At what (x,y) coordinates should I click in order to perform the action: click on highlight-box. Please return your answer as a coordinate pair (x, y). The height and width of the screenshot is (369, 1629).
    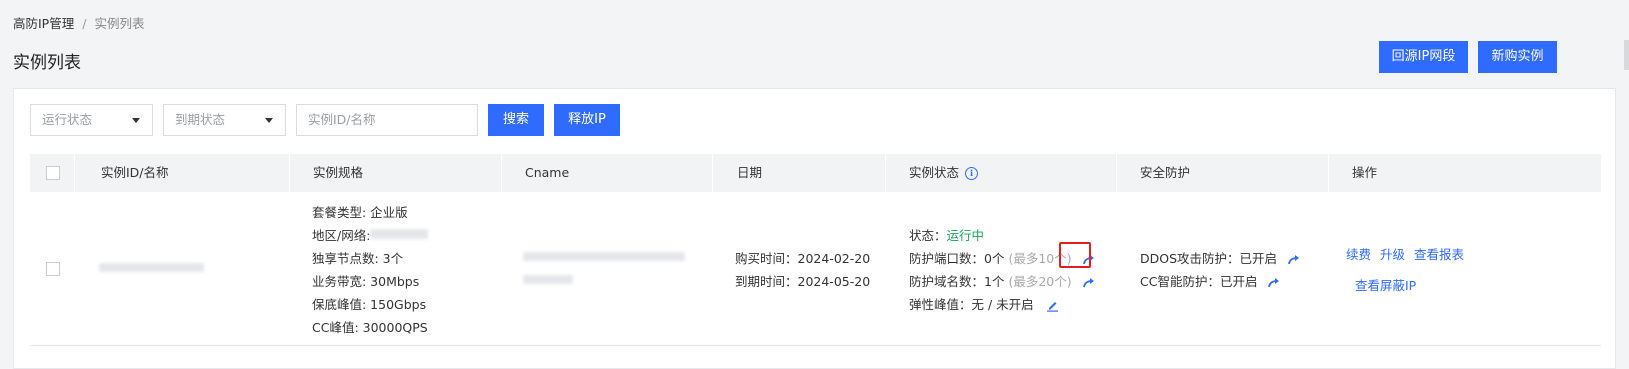
    Looking at the image, I should click on (1075, 255).